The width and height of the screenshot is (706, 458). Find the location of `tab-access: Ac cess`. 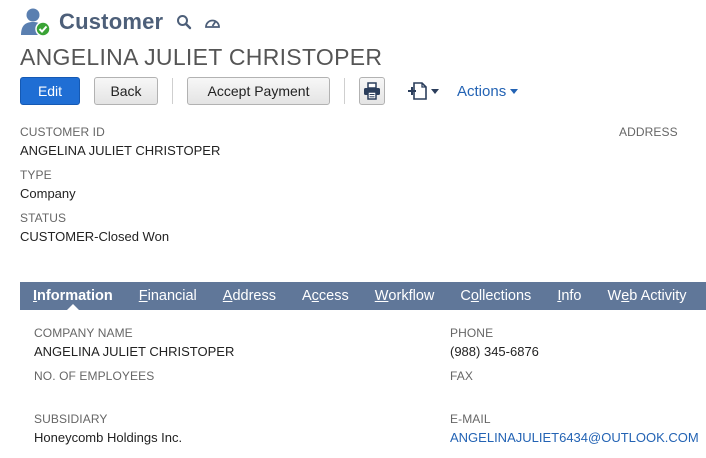

tab-access: Ac cess is located at coordinates (325, 296).